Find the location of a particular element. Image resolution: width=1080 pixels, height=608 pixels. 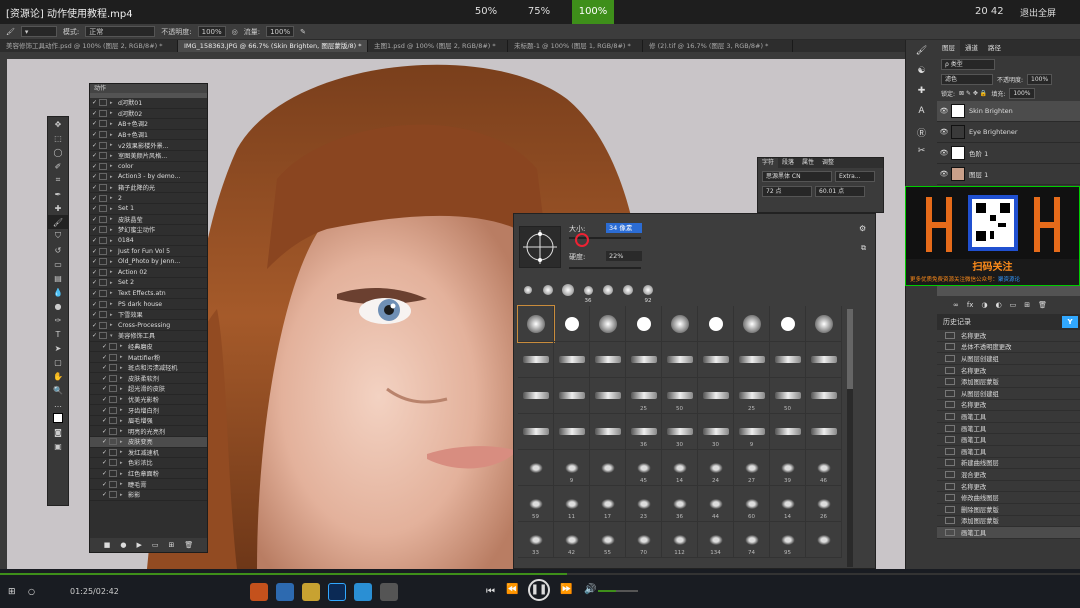

tab-adjustments: 调整 is located at coordinates (828, 163).